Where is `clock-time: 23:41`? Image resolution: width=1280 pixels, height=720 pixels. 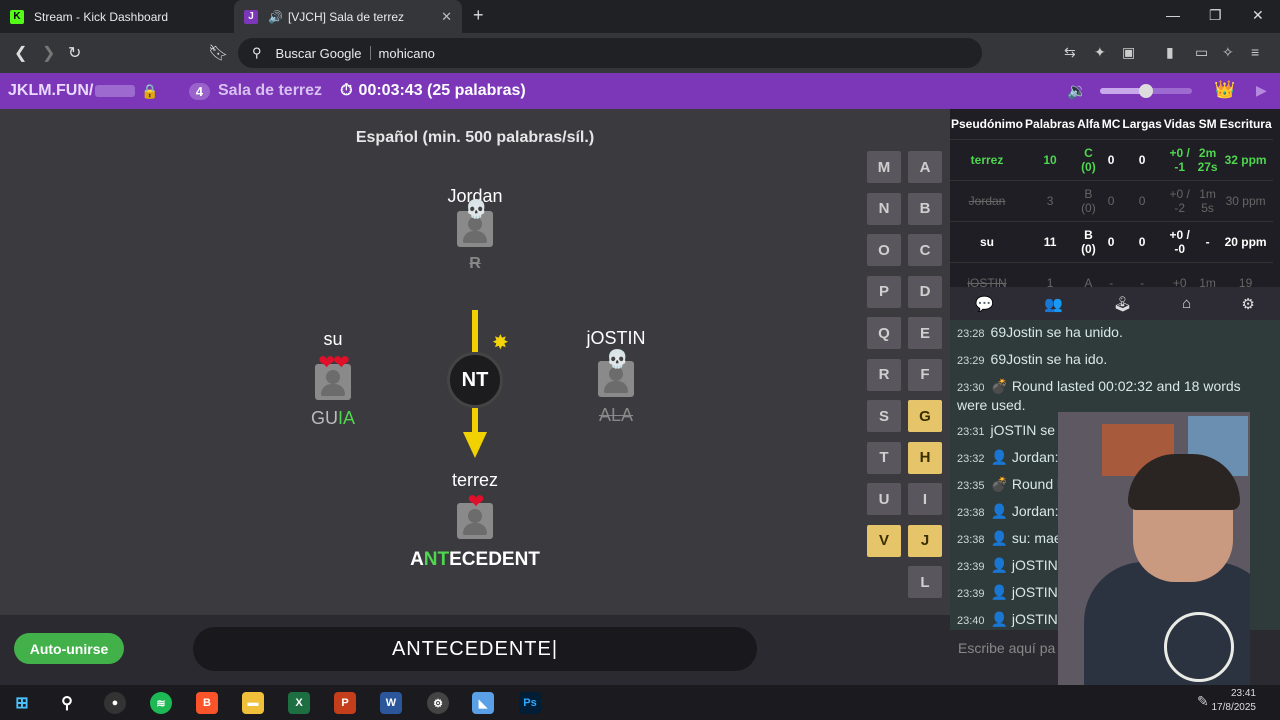 clock-time: 23:41 is located at coordinates (1243, 693).